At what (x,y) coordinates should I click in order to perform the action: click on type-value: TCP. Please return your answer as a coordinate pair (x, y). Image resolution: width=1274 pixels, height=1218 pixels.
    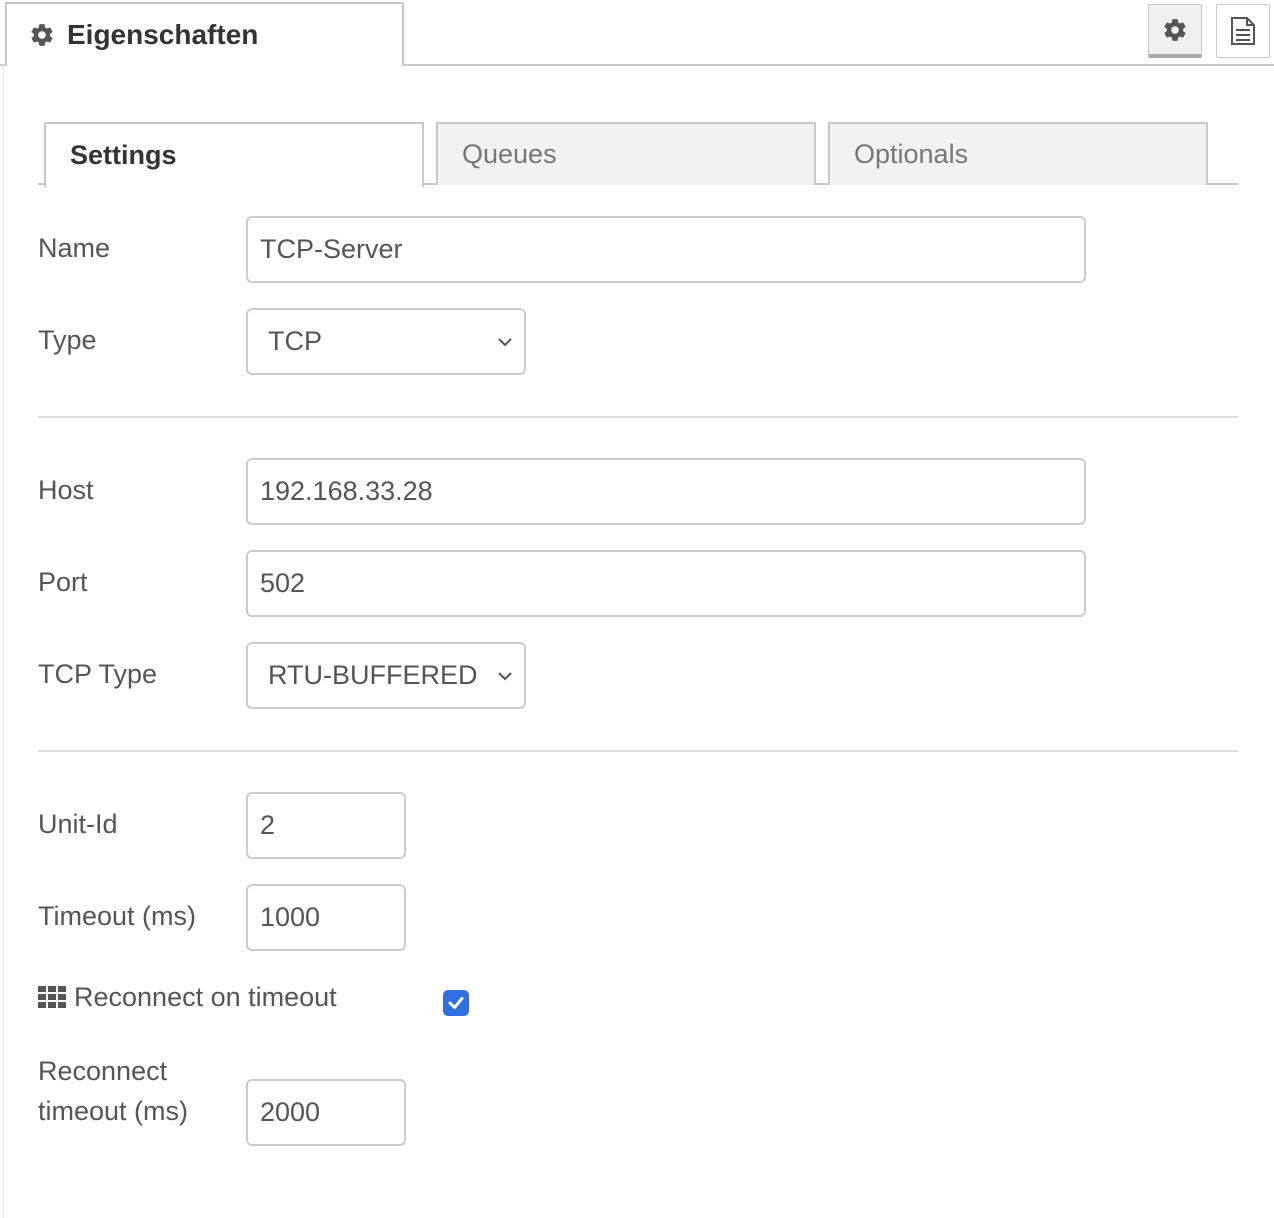
    Looking at the image, I should click on (295, 341).